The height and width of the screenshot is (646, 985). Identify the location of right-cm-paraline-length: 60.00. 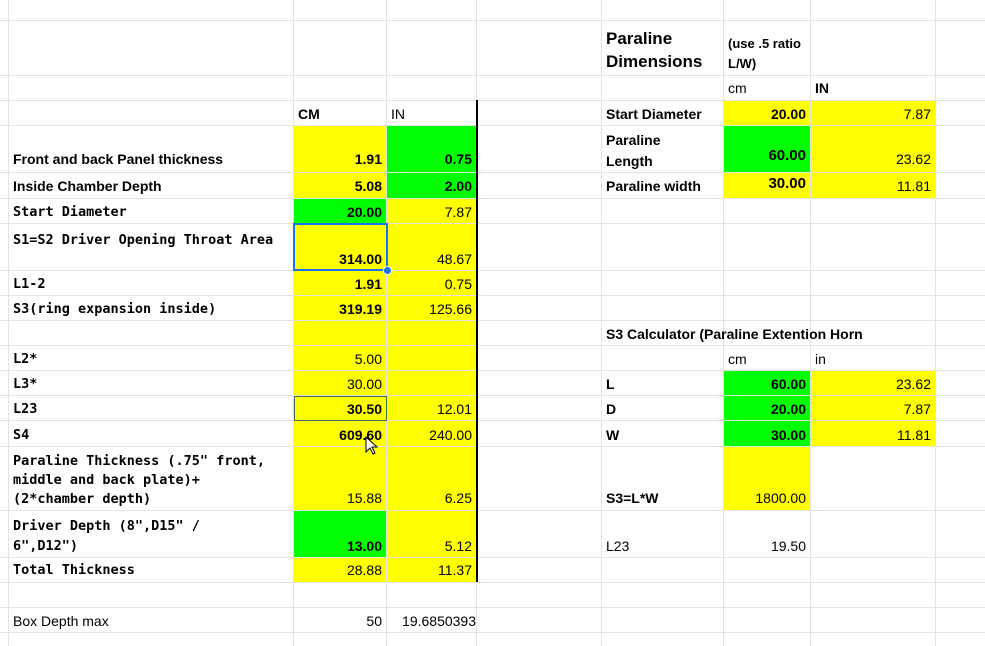
(767, 149).